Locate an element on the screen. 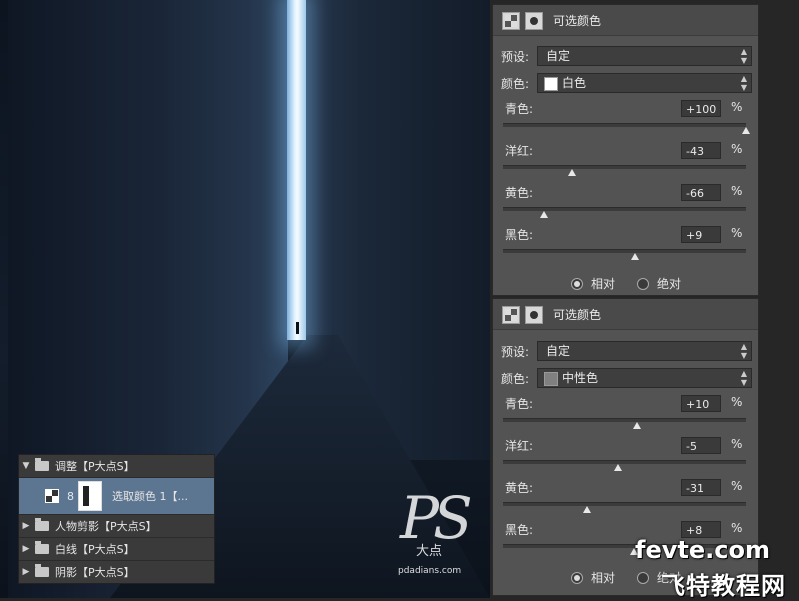  layer-group-whiteline: ▶ 白线【P大点S】 is located at coordinates (116, 549).